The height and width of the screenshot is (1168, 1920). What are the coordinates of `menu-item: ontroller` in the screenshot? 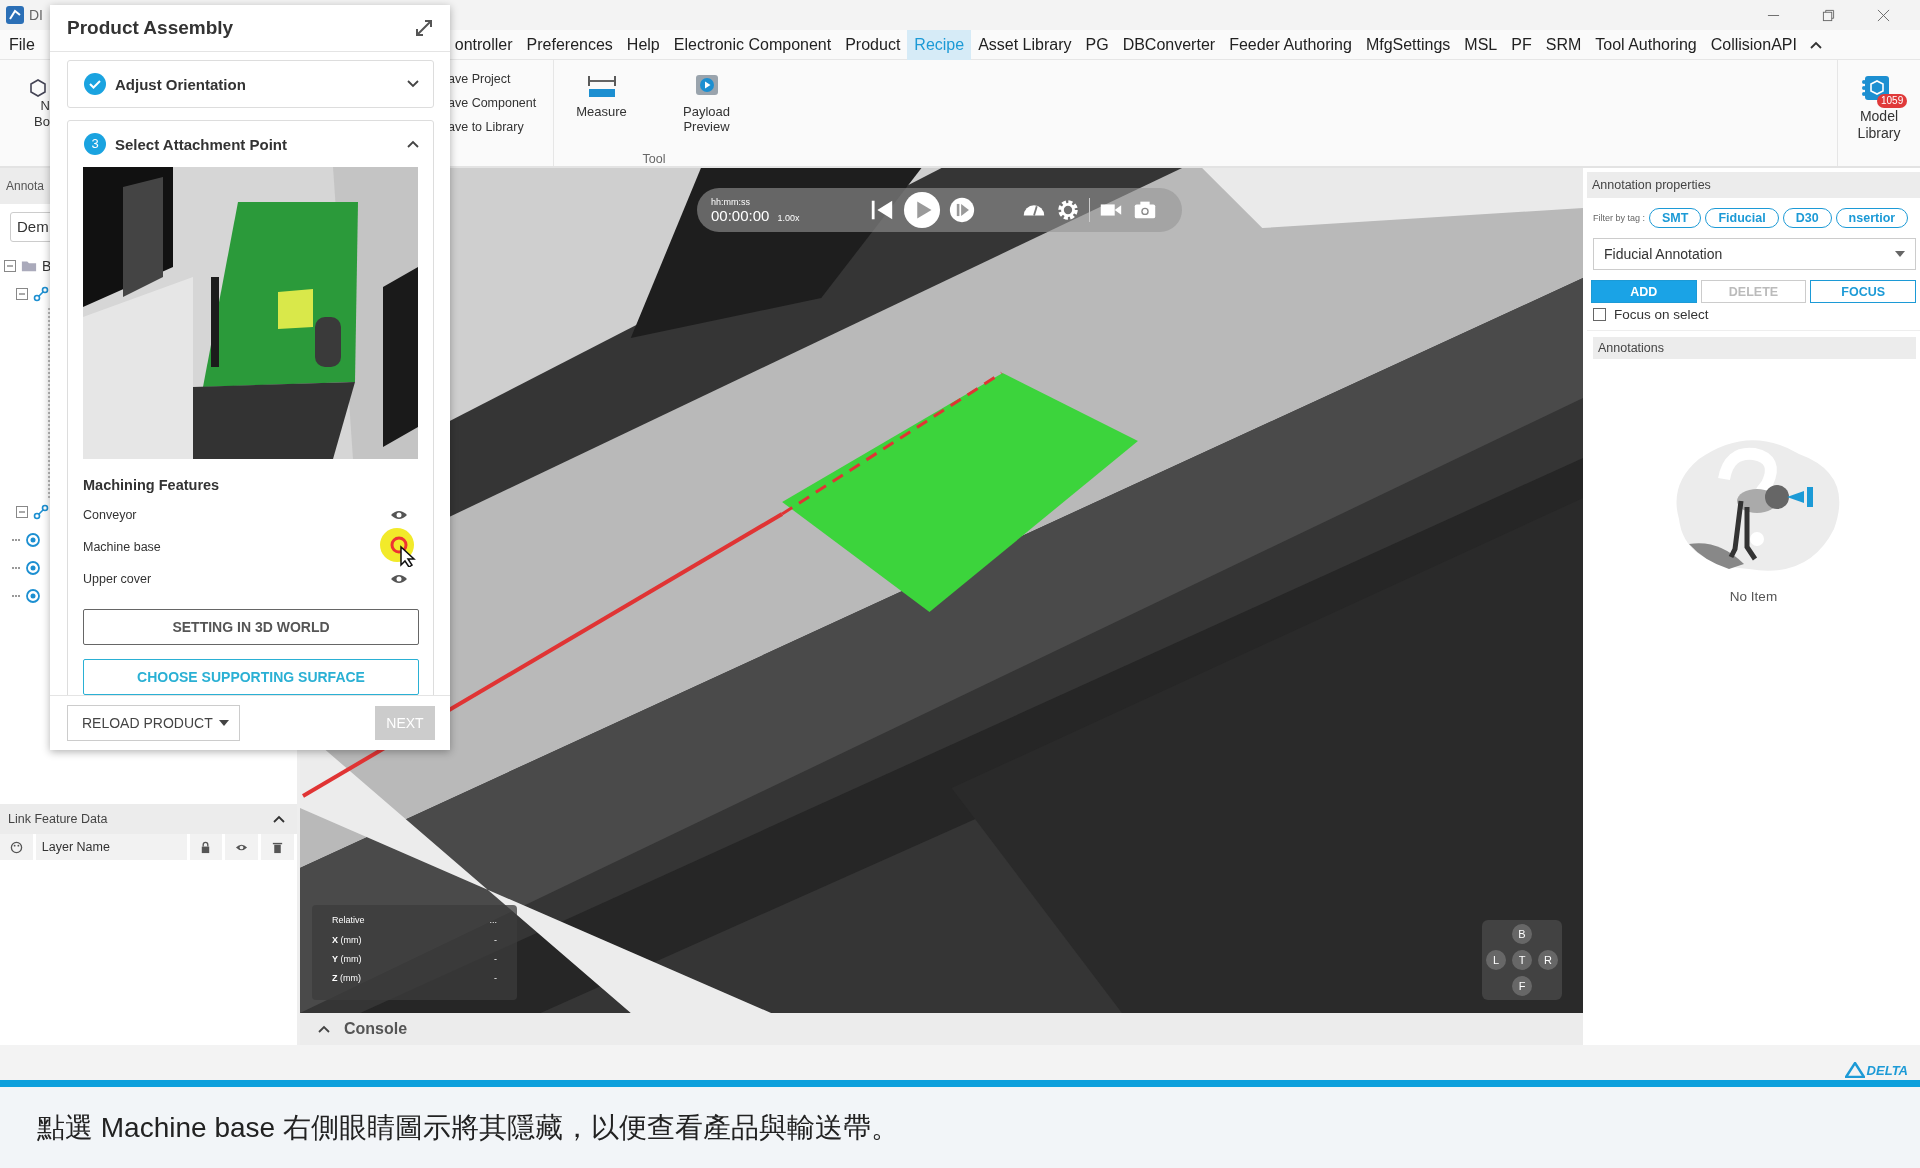 It's located at (483, 44).